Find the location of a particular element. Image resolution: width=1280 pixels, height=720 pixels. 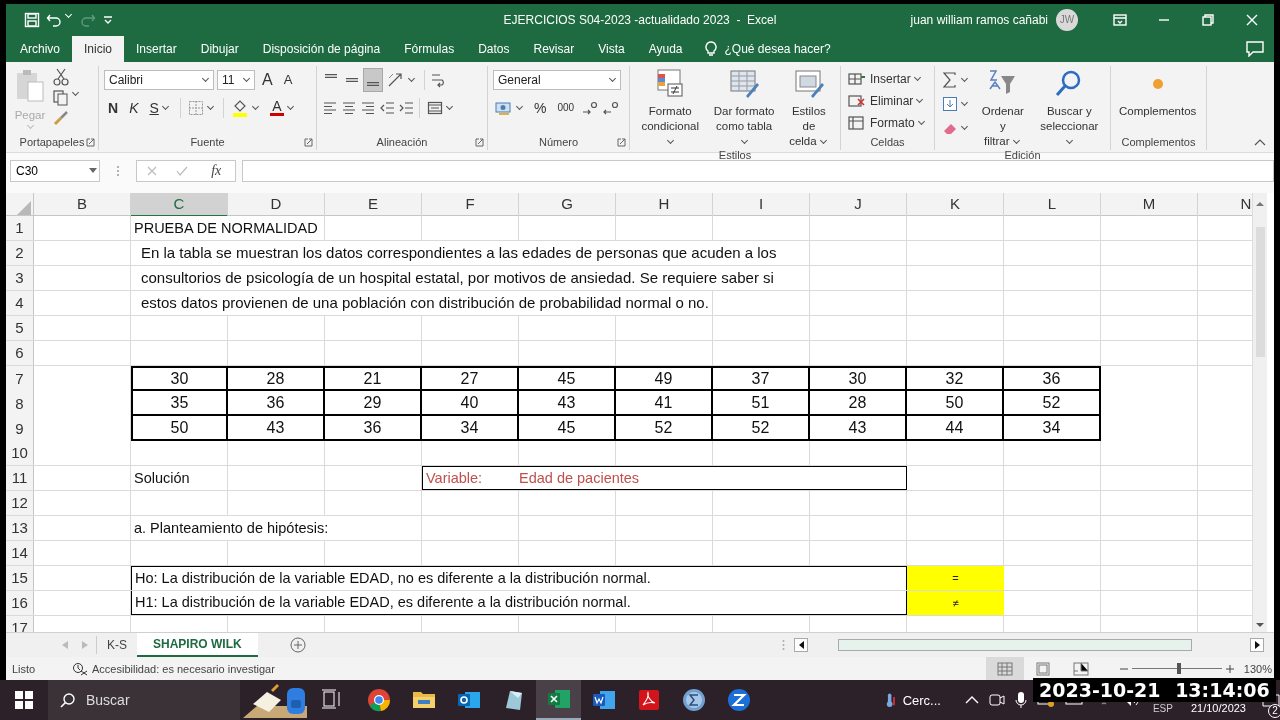

table-cell: 35 is located at coordinates (179, 403).